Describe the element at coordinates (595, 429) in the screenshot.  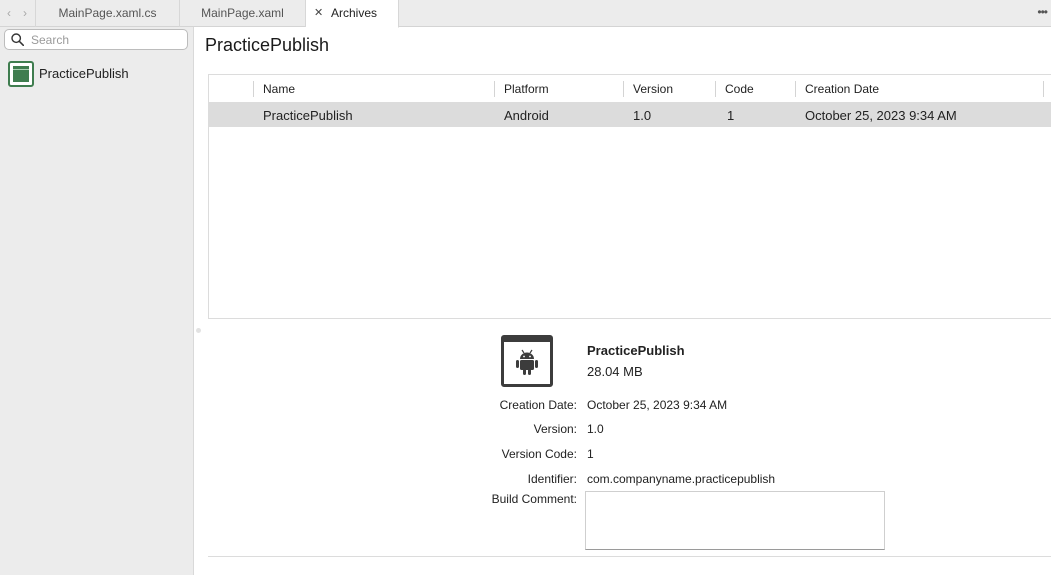
I see `version-value: 1.0` at that location.